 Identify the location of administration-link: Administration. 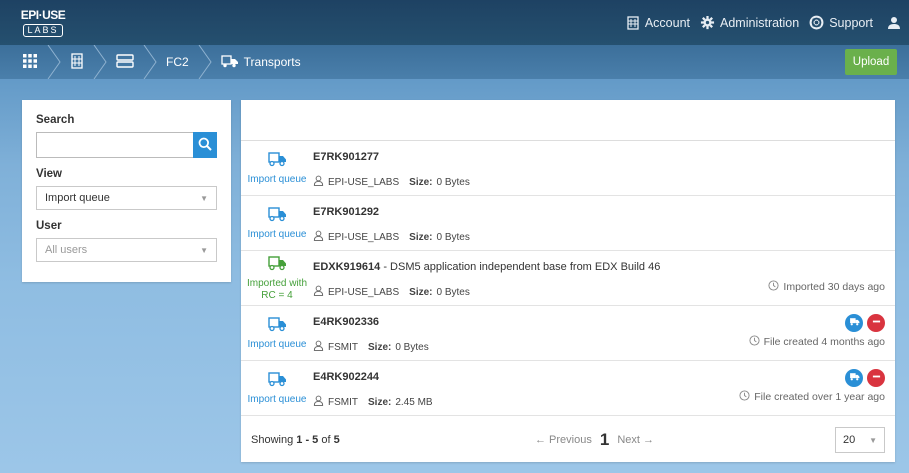
(749, 22).